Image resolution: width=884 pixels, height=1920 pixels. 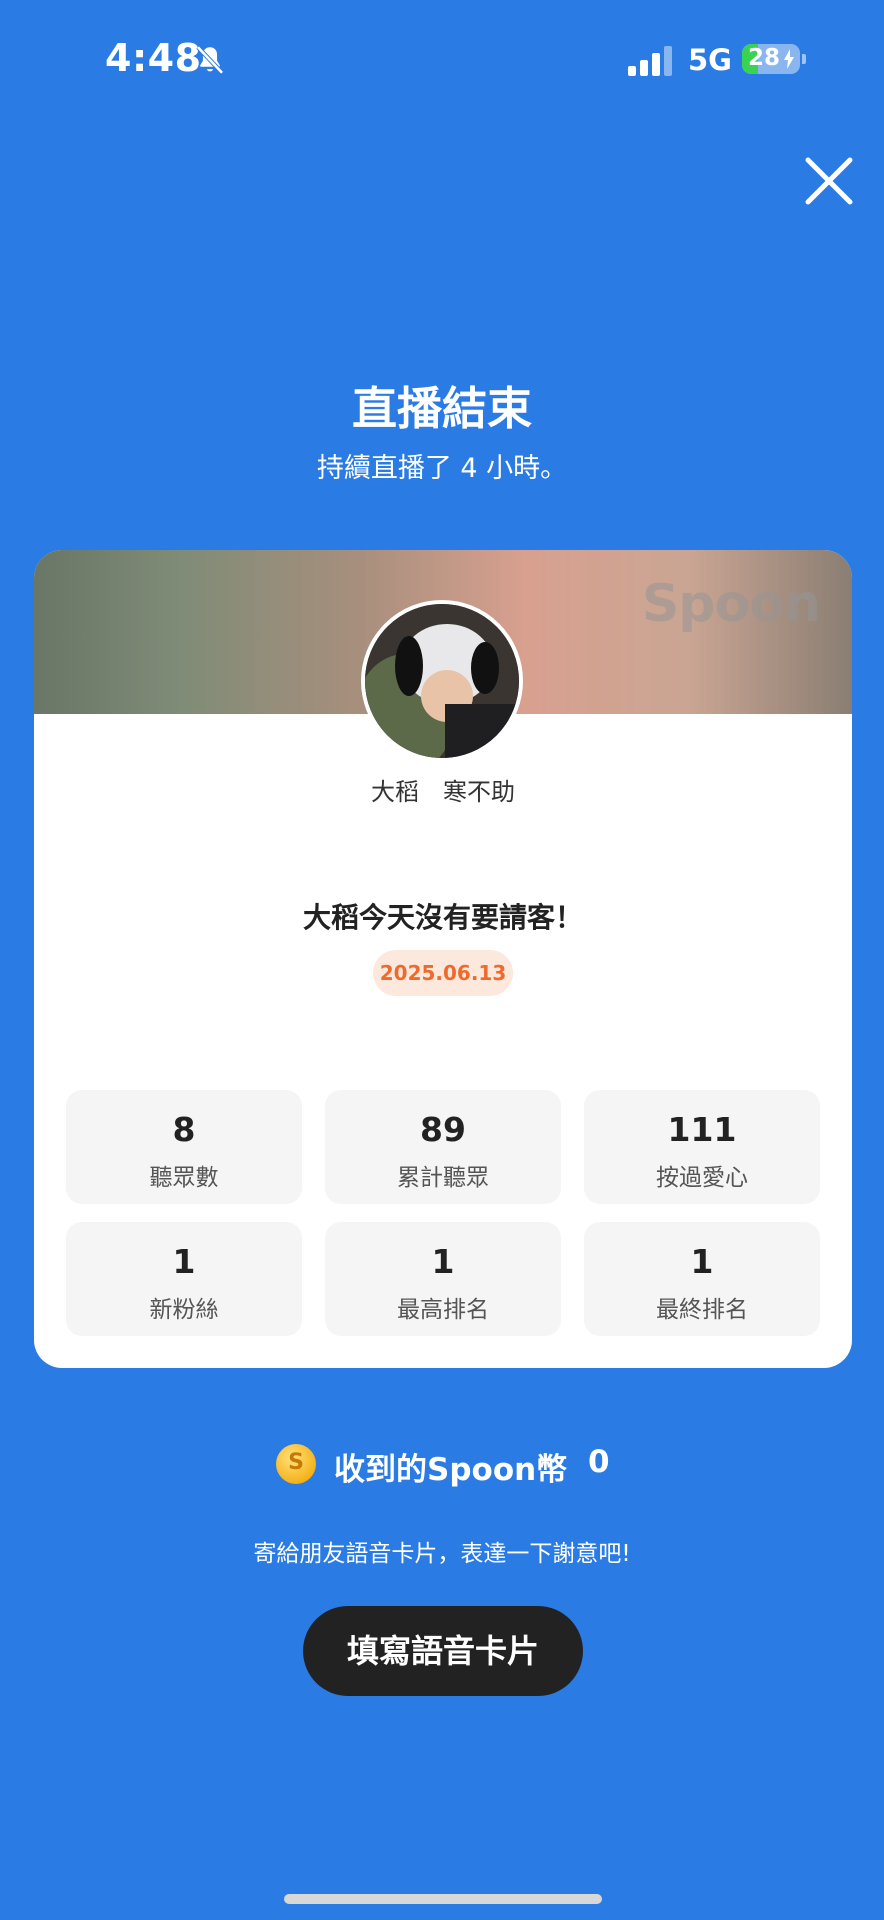 What do you see at coordinates (764, 58) in the screenshot?
I see `battery-level: 28` at bounding box center [764, 58].